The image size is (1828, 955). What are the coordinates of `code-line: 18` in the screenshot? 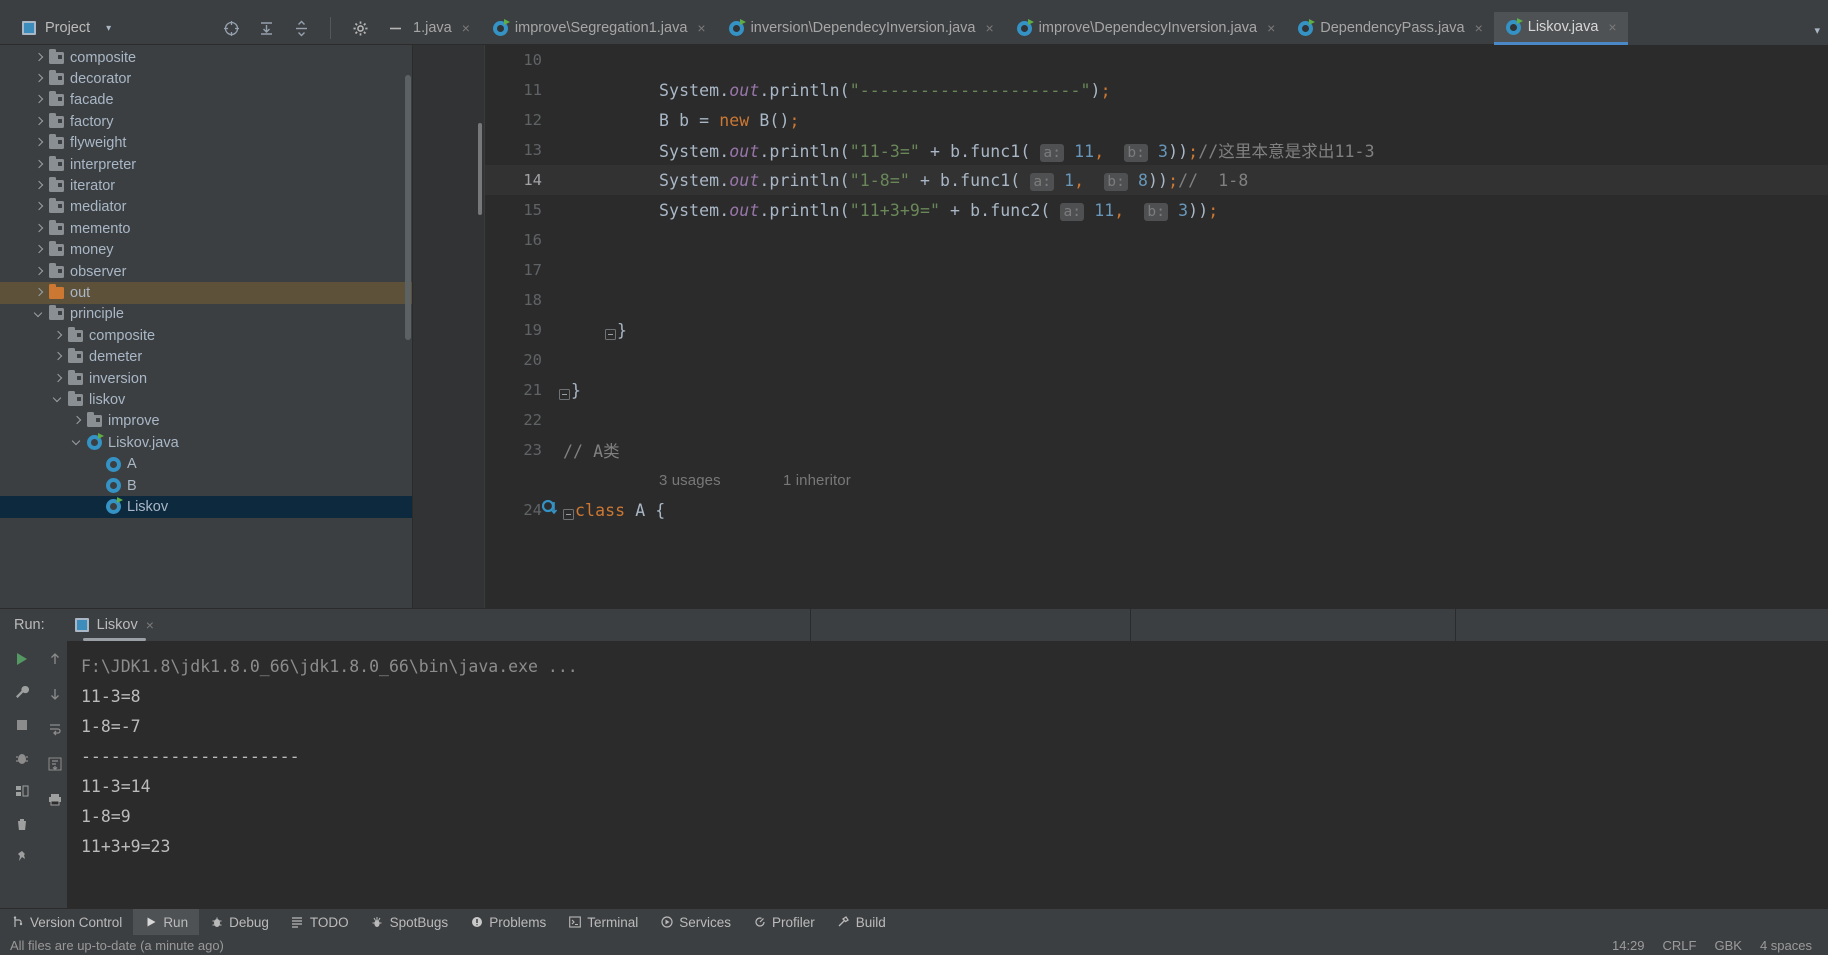 It's located at (1156, 300).